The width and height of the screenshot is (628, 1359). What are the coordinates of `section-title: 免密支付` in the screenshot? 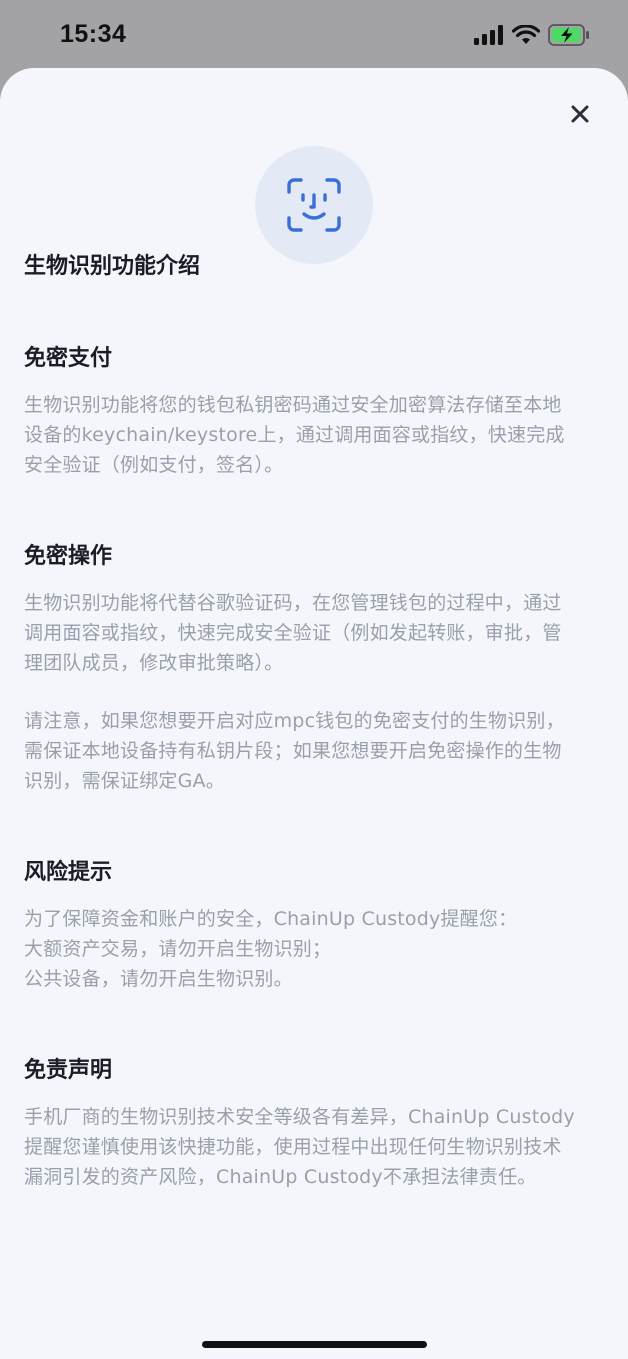 It's located at (68, 358).